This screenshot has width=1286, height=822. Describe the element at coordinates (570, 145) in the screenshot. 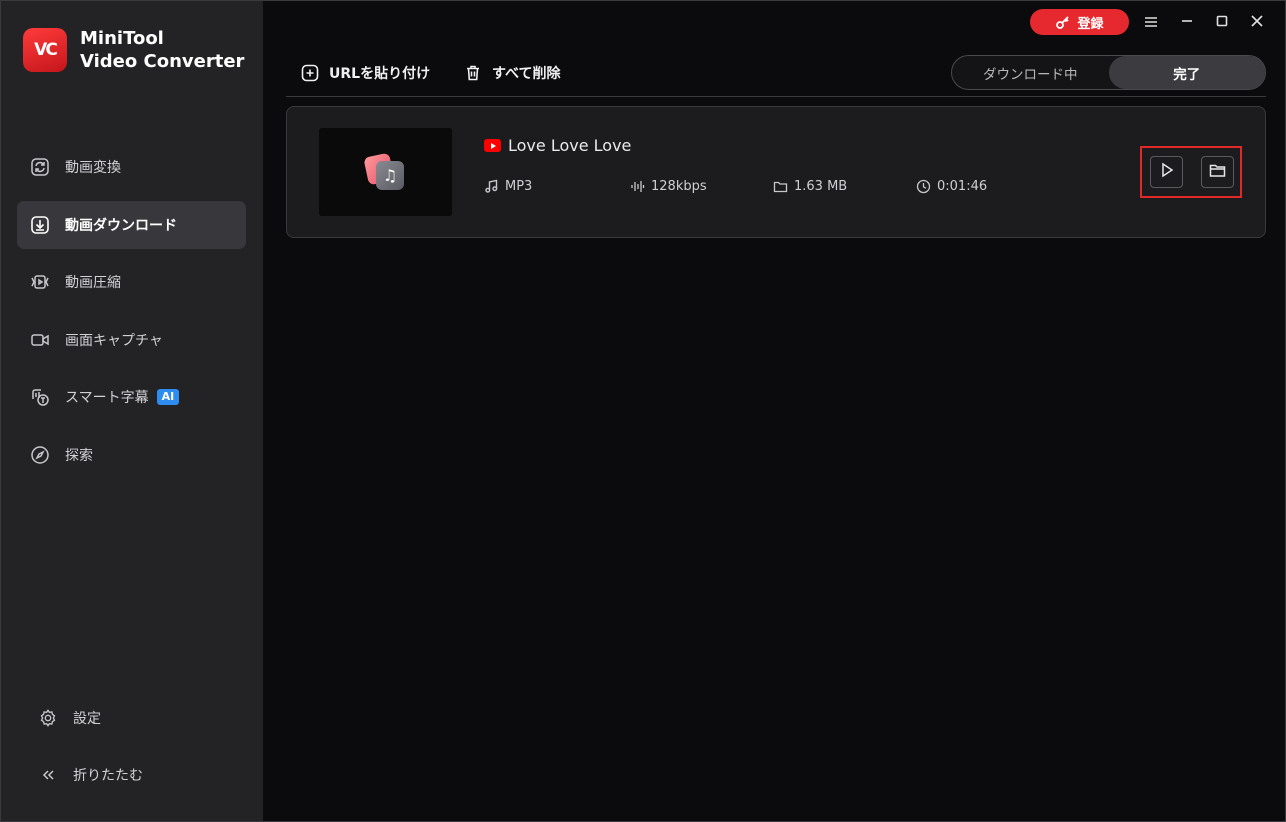

I see `item-title: Love Love Love` at that location.